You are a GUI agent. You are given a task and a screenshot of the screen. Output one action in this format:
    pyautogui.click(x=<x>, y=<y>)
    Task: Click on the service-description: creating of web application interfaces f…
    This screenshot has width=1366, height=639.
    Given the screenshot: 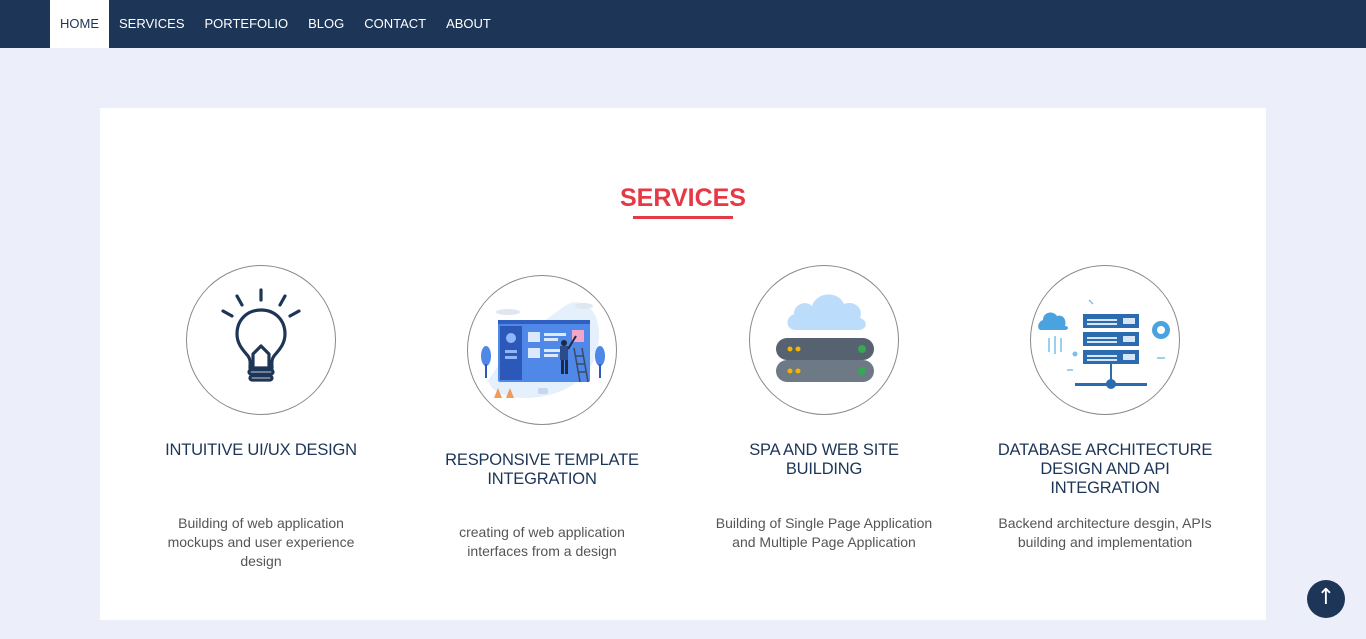 What is the action you would take?
    pyautogui.click(x=542, y=541)
    